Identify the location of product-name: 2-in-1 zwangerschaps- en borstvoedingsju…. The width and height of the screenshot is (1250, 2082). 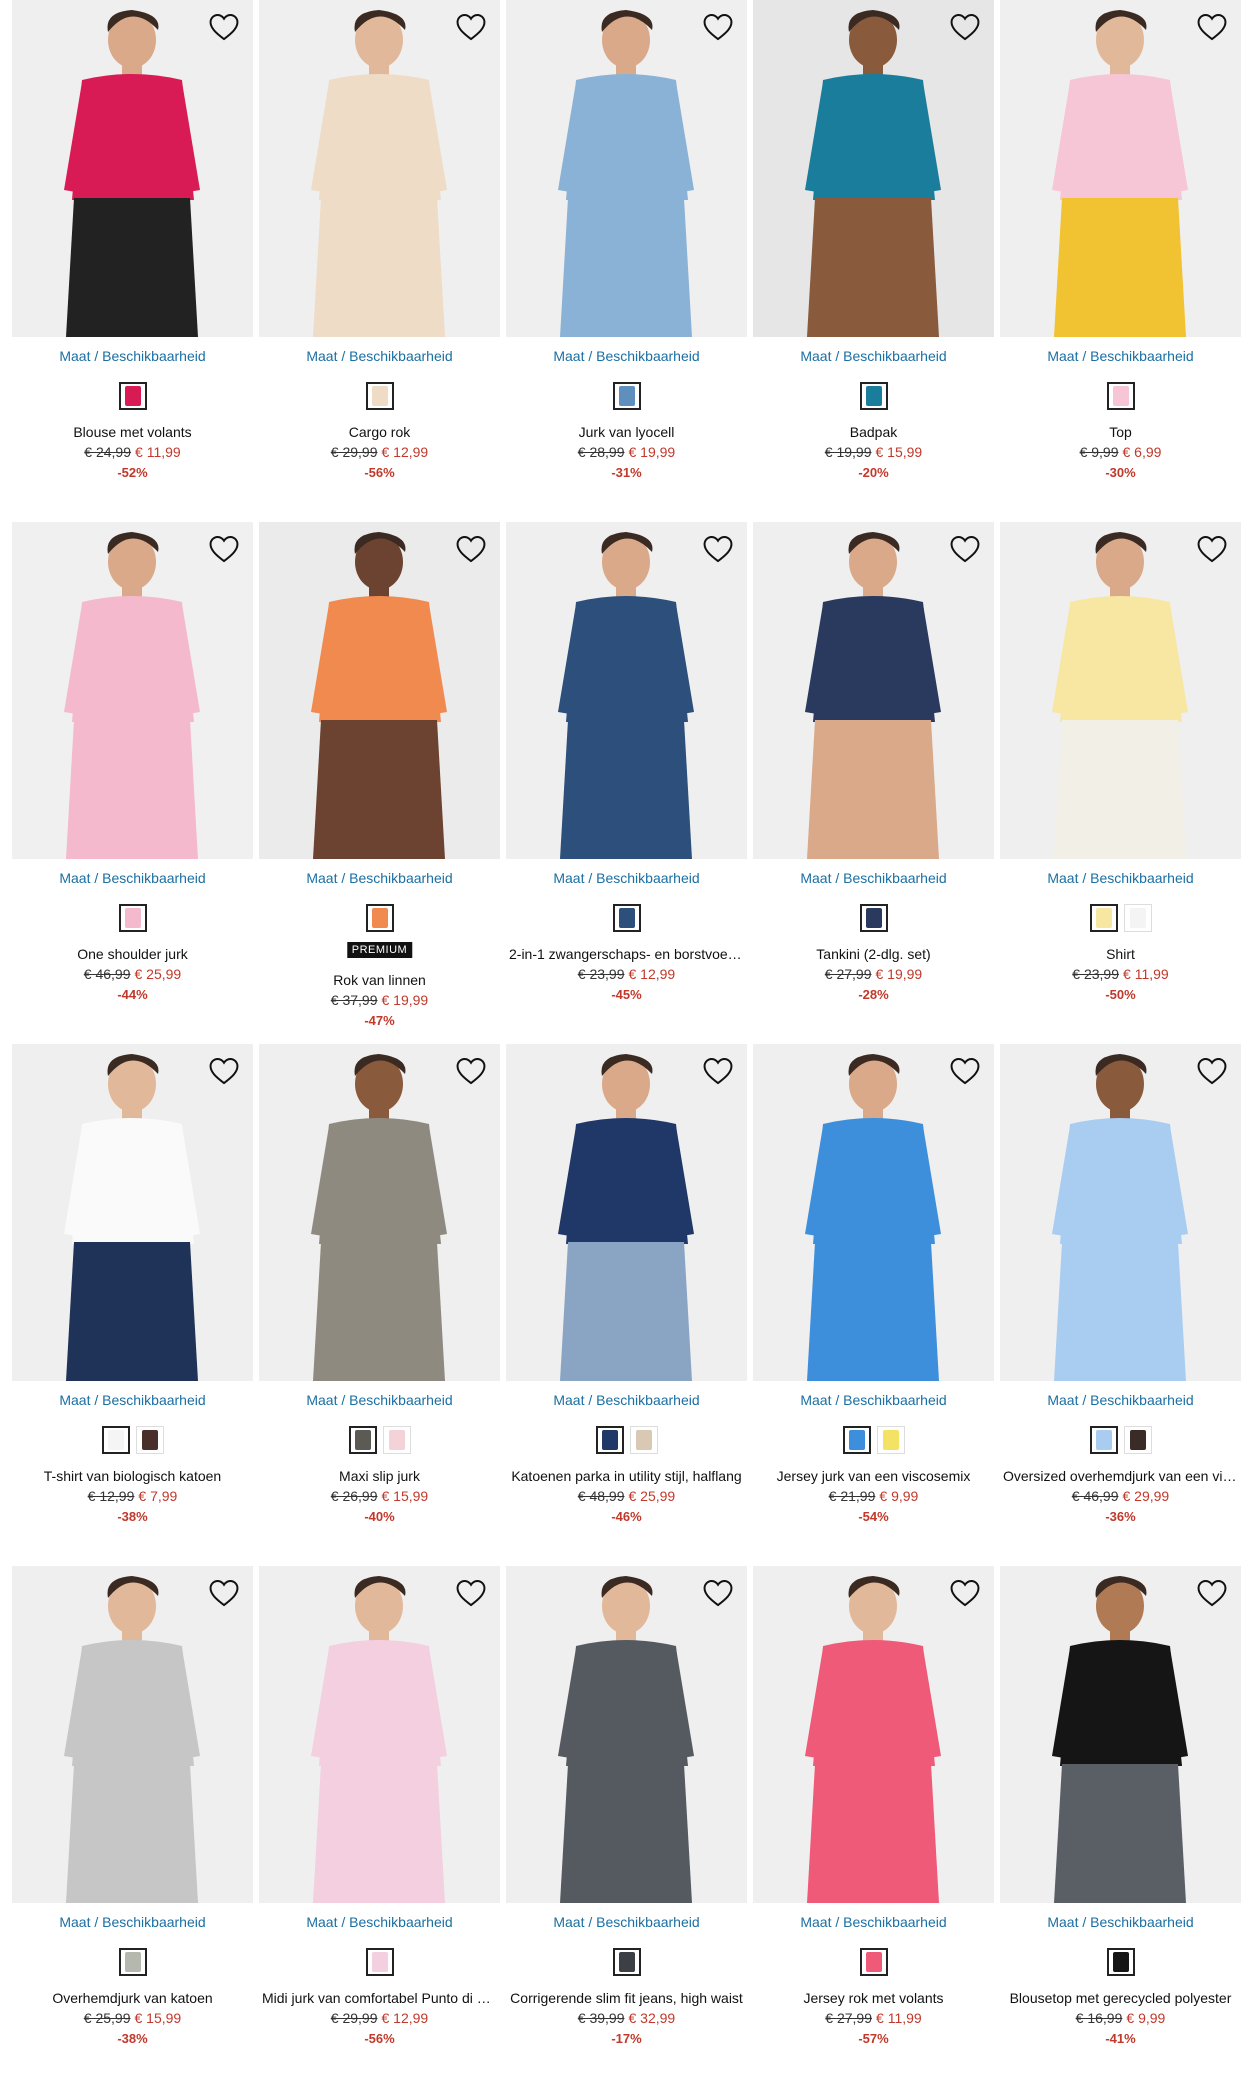
(626, 954).